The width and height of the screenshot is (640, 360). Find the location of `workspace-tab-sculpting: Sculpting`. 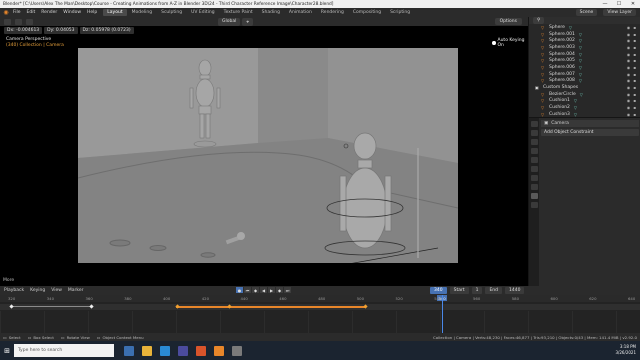

workspace-tab-sculpting: Sculpting is located at coordinates (171, 12).